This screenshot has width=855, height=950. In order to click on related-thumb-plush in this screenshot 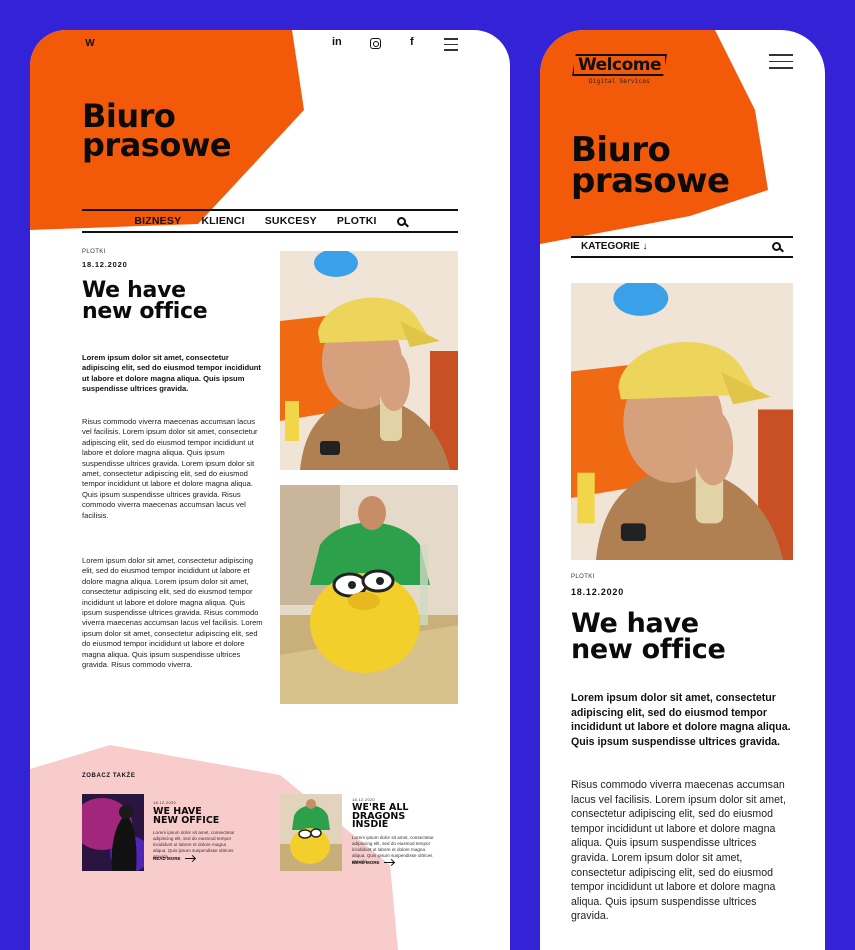, I will do `click(311, 832)`.